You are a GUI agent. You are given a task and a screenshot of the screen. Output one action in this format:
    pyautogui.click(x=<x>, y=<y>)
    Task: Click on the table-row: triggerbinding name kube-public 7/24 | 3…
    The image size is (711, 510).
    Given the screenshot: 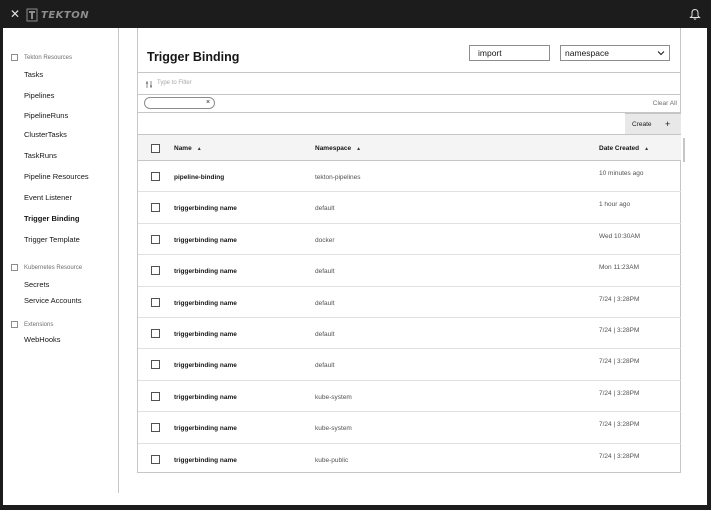 What is the action you would take?
    pyautogui.click(x=409, y=459)
    